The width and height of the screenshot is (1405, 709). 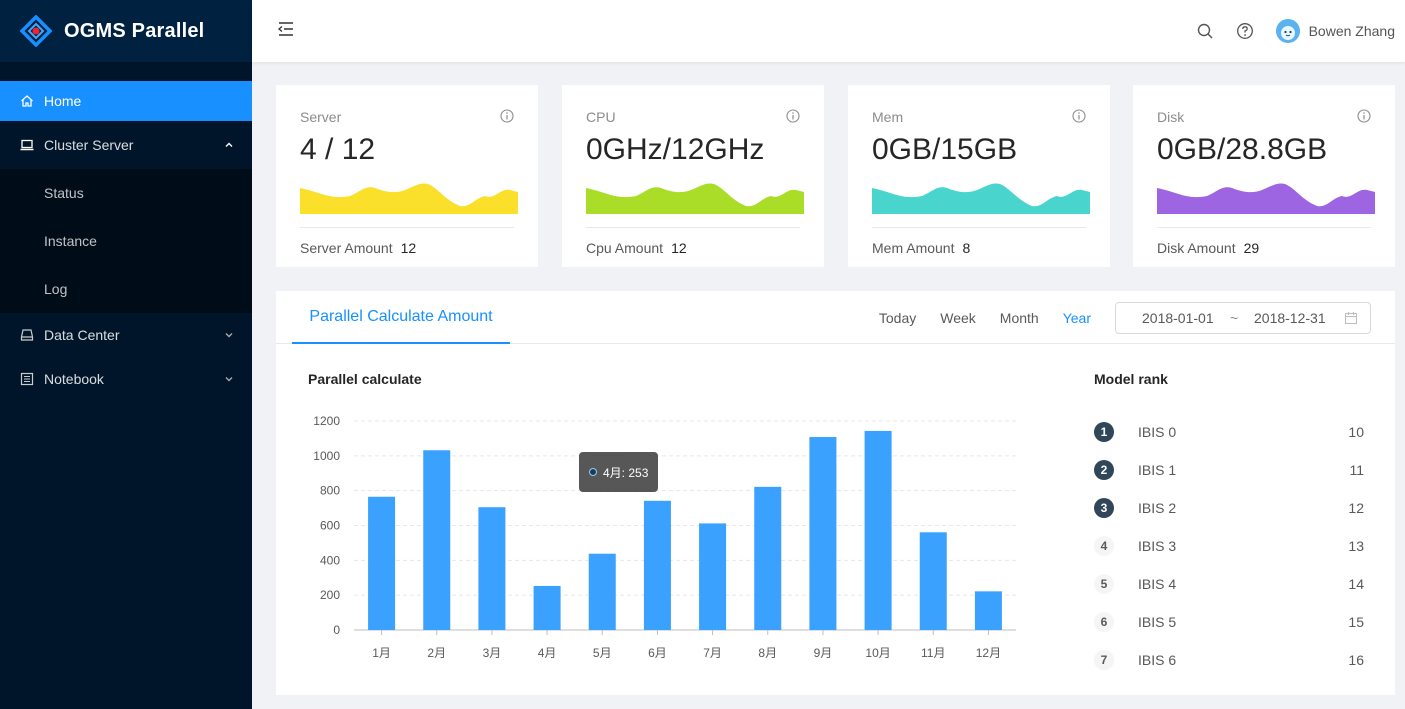 I want to click on date-range-picker: 2018-01-01 ~ 2018-12-31, so click(x=1243, y=318).